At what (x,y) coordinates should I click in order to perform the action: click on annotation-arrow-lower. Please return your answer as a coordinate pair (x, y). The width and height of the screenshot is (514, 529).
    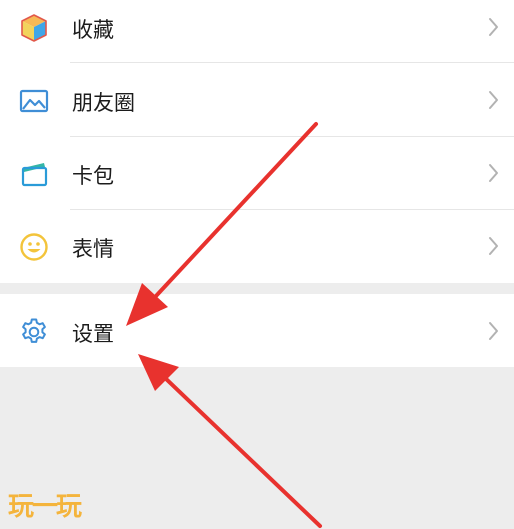
    Looking at the image, I should click on (230, 441).